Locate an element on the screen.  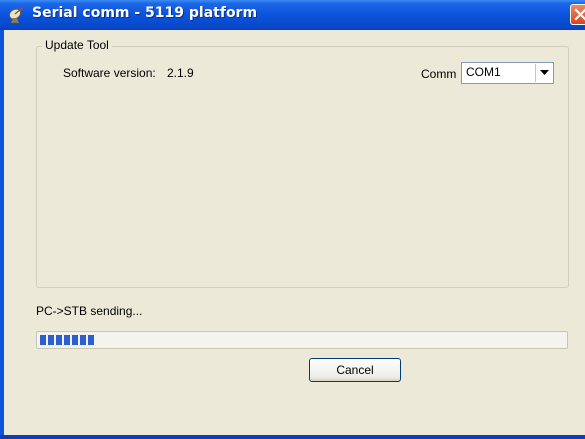
groupbox-title: Update Tool is located at coordinates (77, 45).